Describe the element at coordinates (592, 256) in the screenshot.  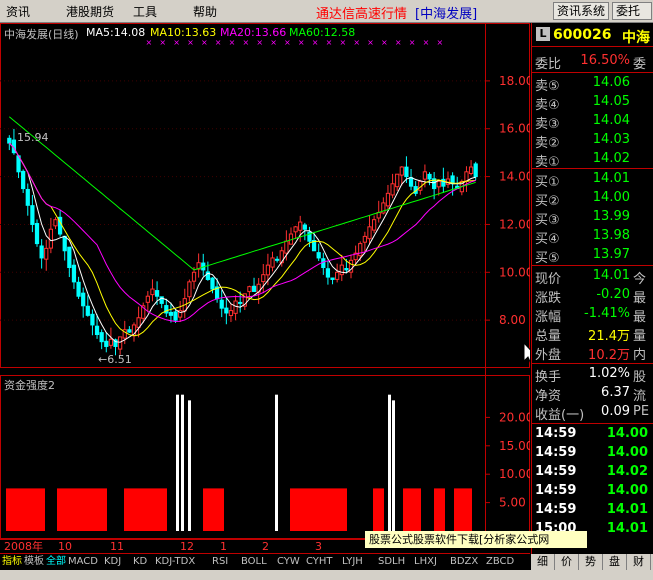
I see `buy-row-5: 买⑤ 13.97` at that location.